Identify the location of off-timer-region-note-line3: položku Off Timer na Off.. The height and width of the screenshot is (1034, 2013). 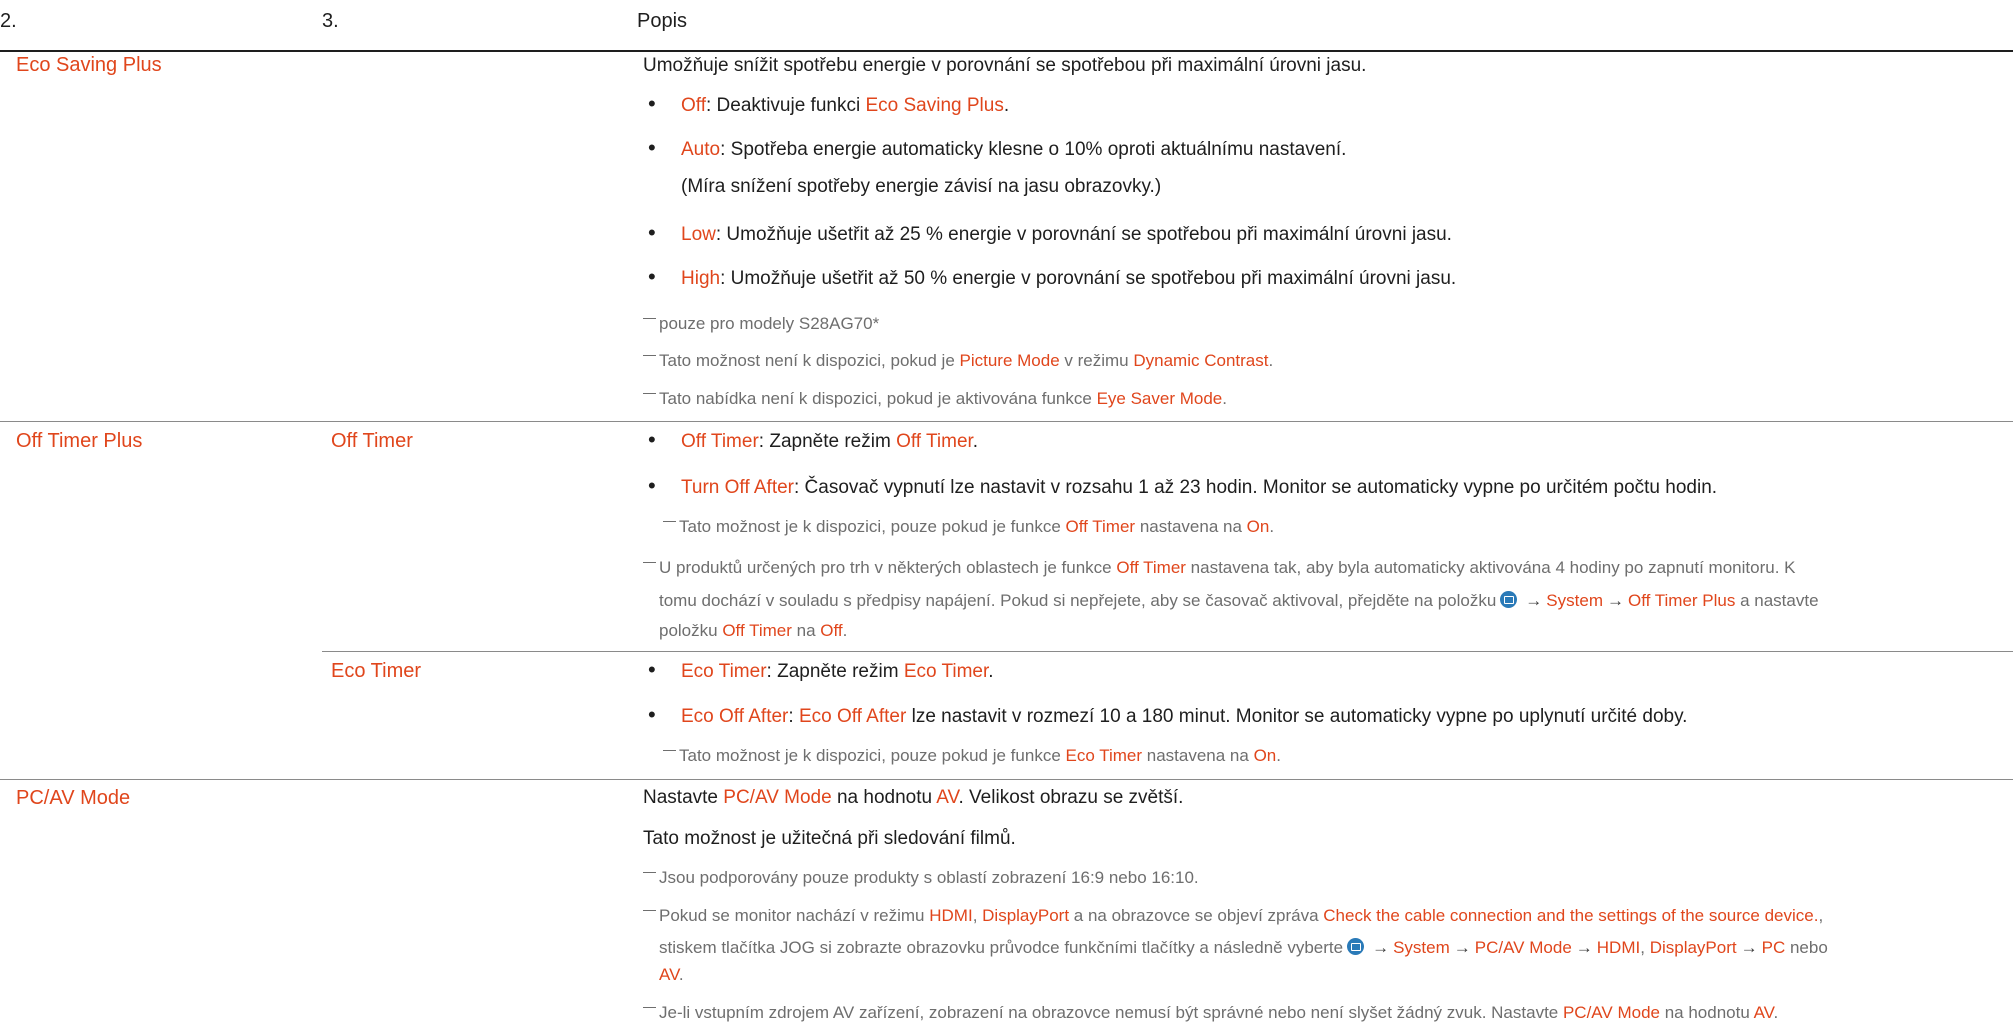
(753, 630).